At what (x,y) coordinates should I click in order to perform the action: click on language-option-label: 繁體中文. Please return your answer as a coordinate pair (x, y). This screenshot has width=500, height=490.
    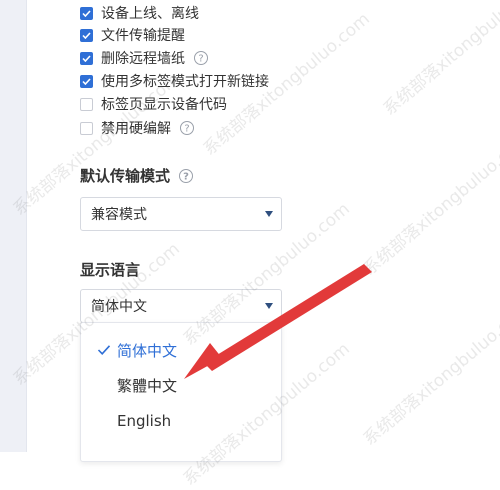
    Looking at the image, I should click on (147, 385).